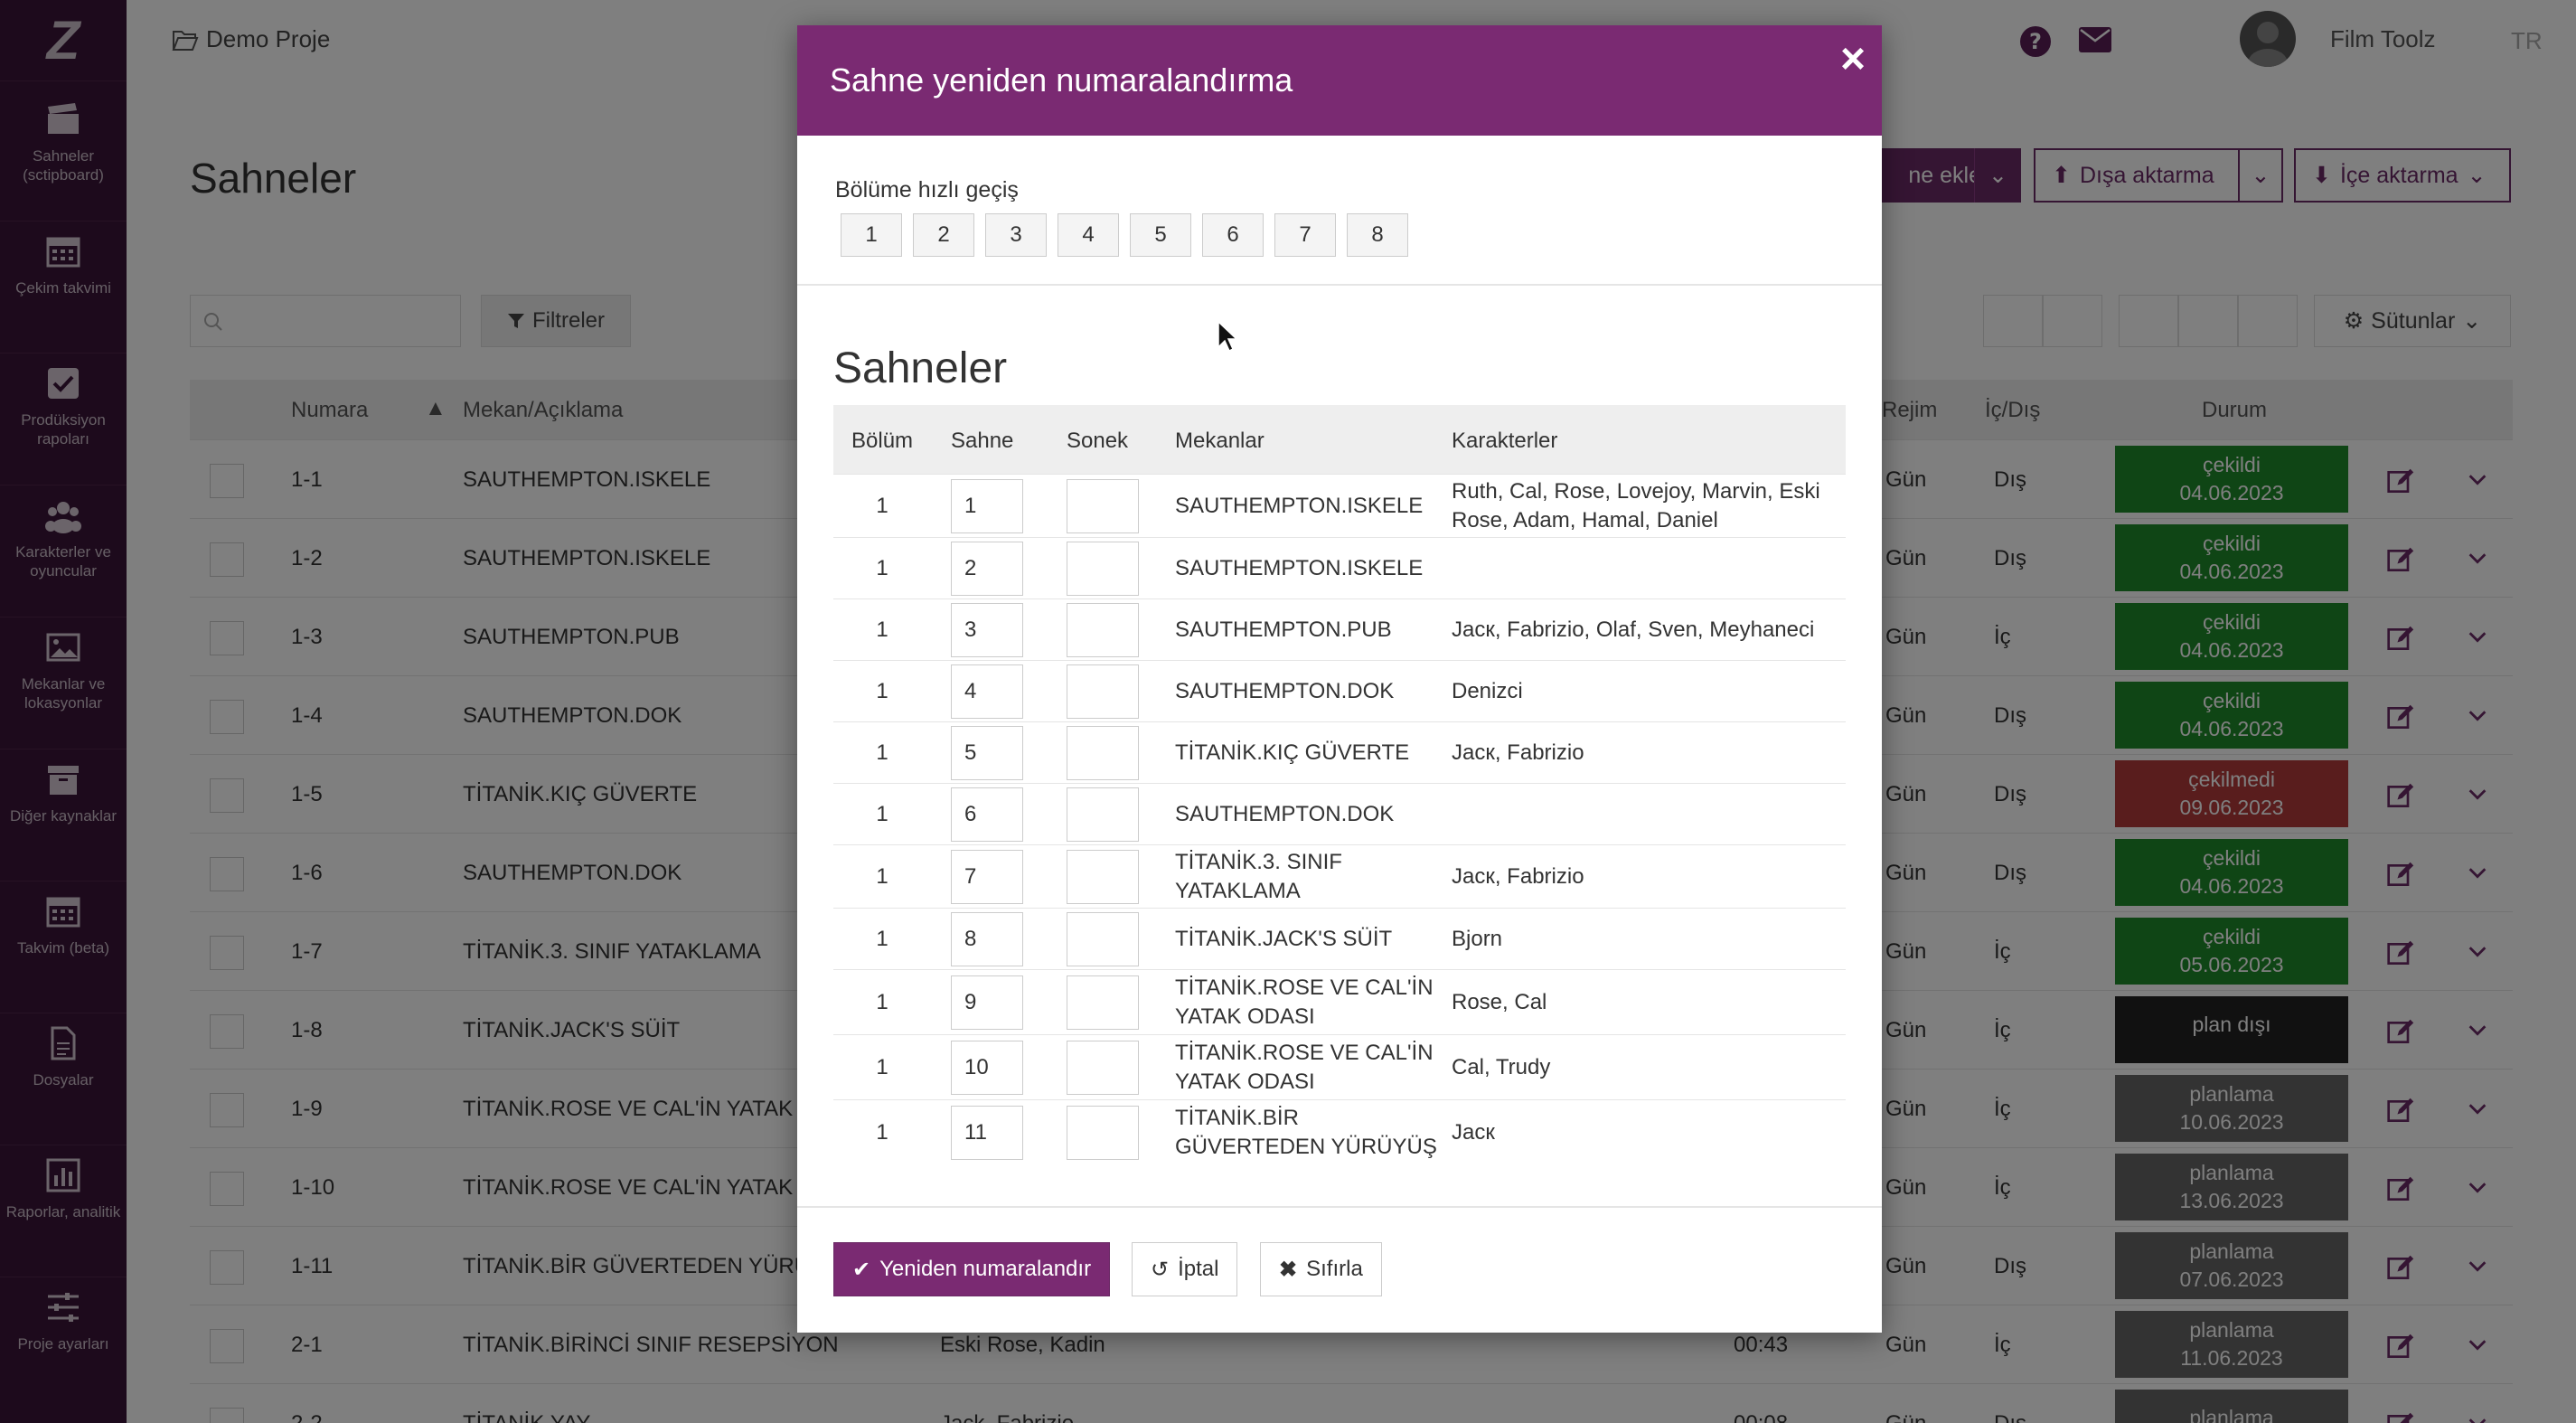 This screenshot has width=2576, height=1423. What do you see at coordinates (1505, 441) in the screenshot?
I see `header-karakterler: Karakterler` at bounding box center [1505, 441].